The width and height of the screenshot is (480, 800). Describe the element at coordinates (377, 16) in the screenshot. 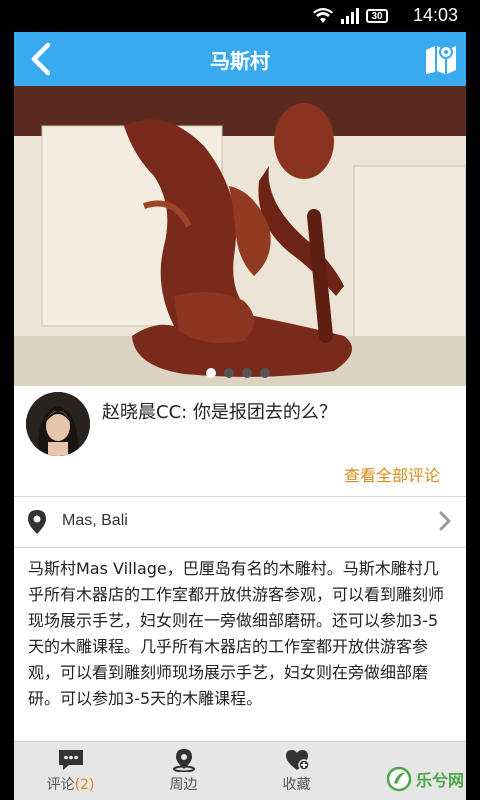

I see `battery-icon: 30` at that location.